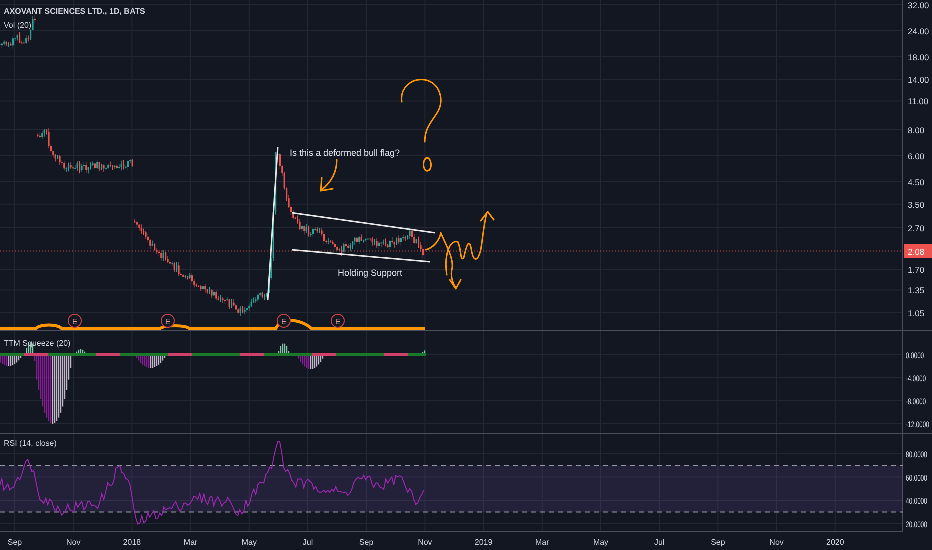  What do you see at coordinates (918, 251) in the screenshot?
I see `last-price-badge: 2.08` at bounding box center [918, 251].